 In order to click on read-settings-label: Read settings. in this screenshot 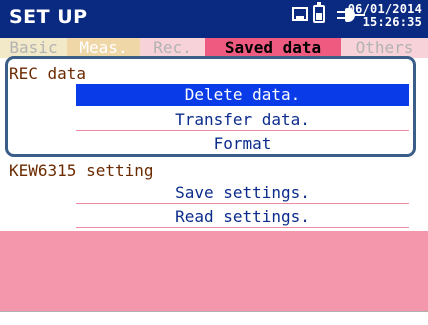, I will do `click(242, 216)`.